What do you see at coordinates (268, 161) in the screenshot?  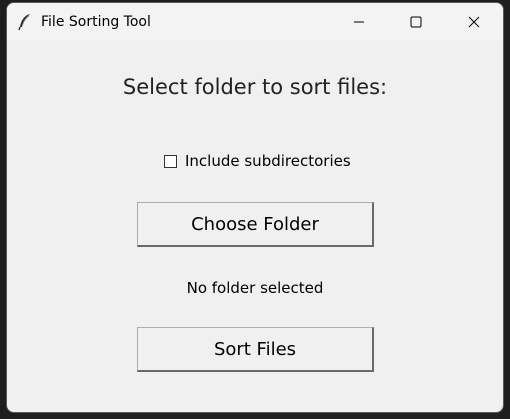 I see `include-subdirectories-label: Include subdirectories` at bounding box center [268, 161].